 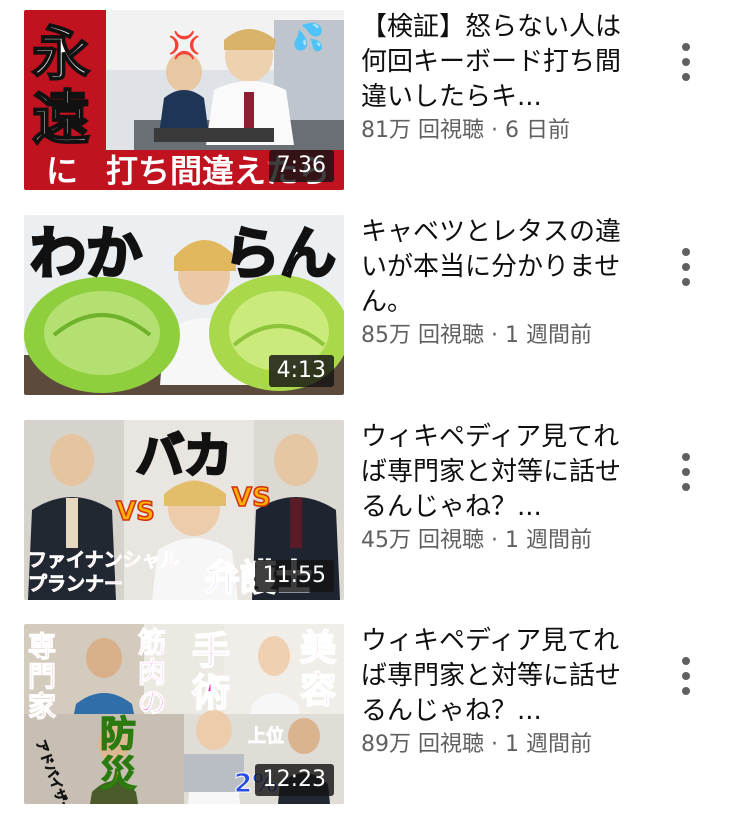 I want to click on thumb-text-1: わか, so click(x=86, y=254).